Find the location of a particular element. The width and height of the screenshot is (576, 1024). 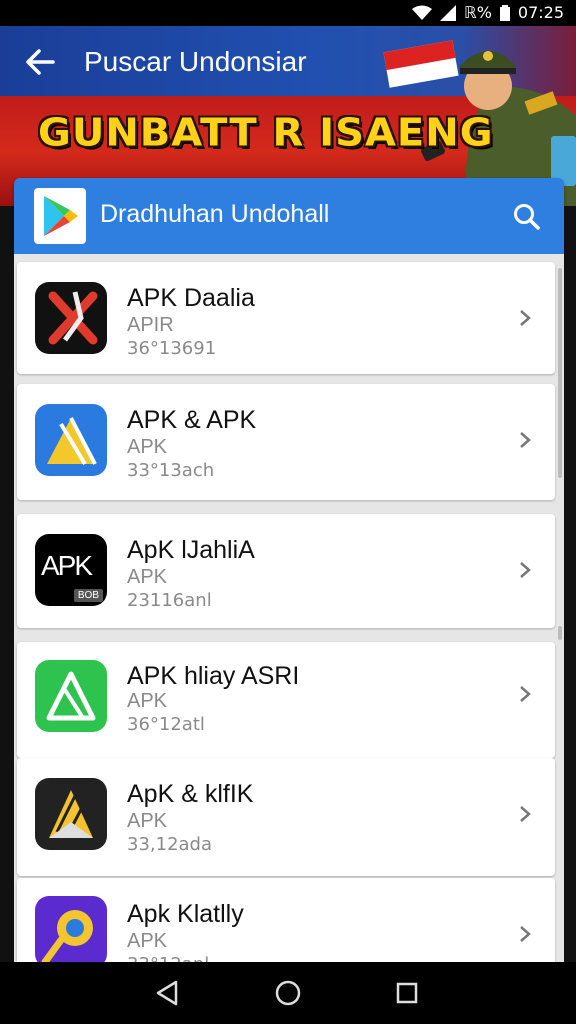

search-button is located at coordinates (526, 216).